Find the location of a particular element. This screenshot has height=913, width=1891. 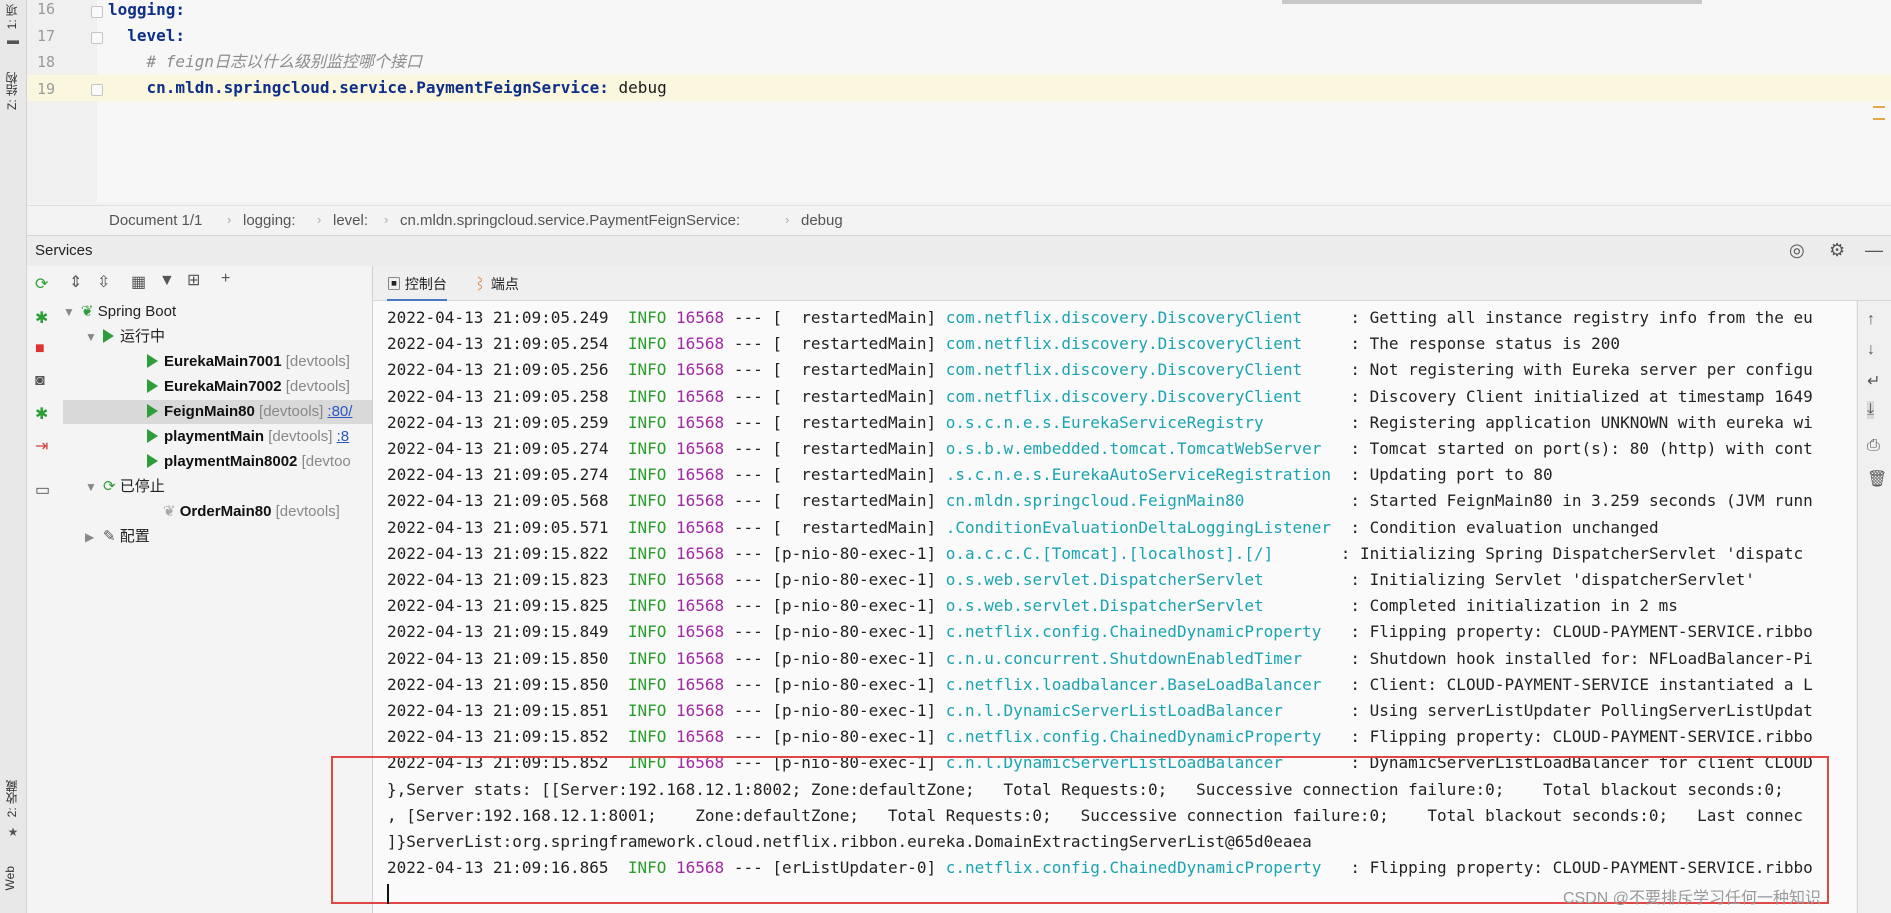

target-icon: ◎ is located at coordinates (1797, 250).